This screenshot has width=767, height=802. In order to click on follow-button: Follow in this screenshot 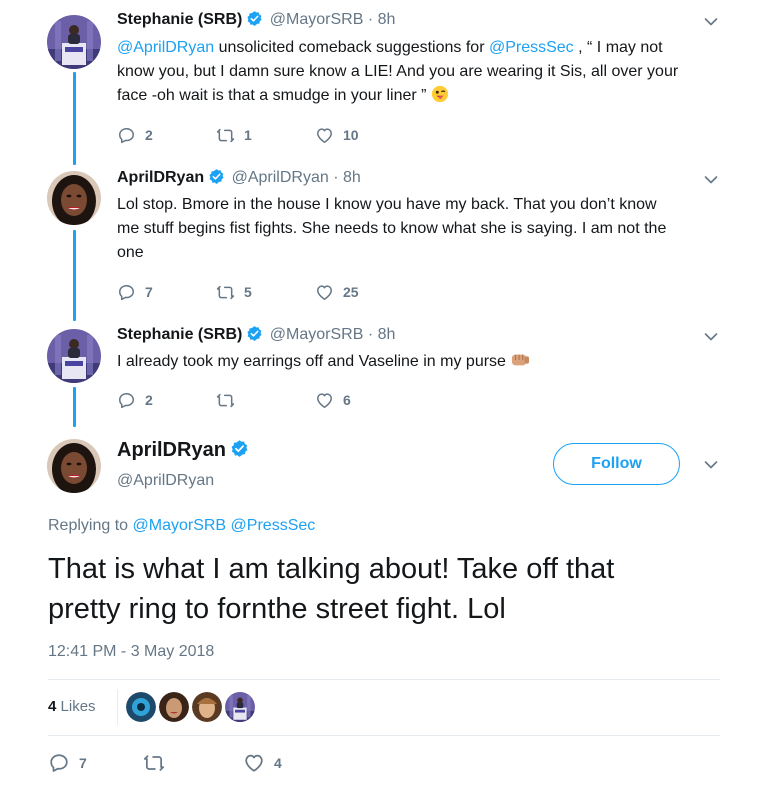, I will do `click(616, 464)`.